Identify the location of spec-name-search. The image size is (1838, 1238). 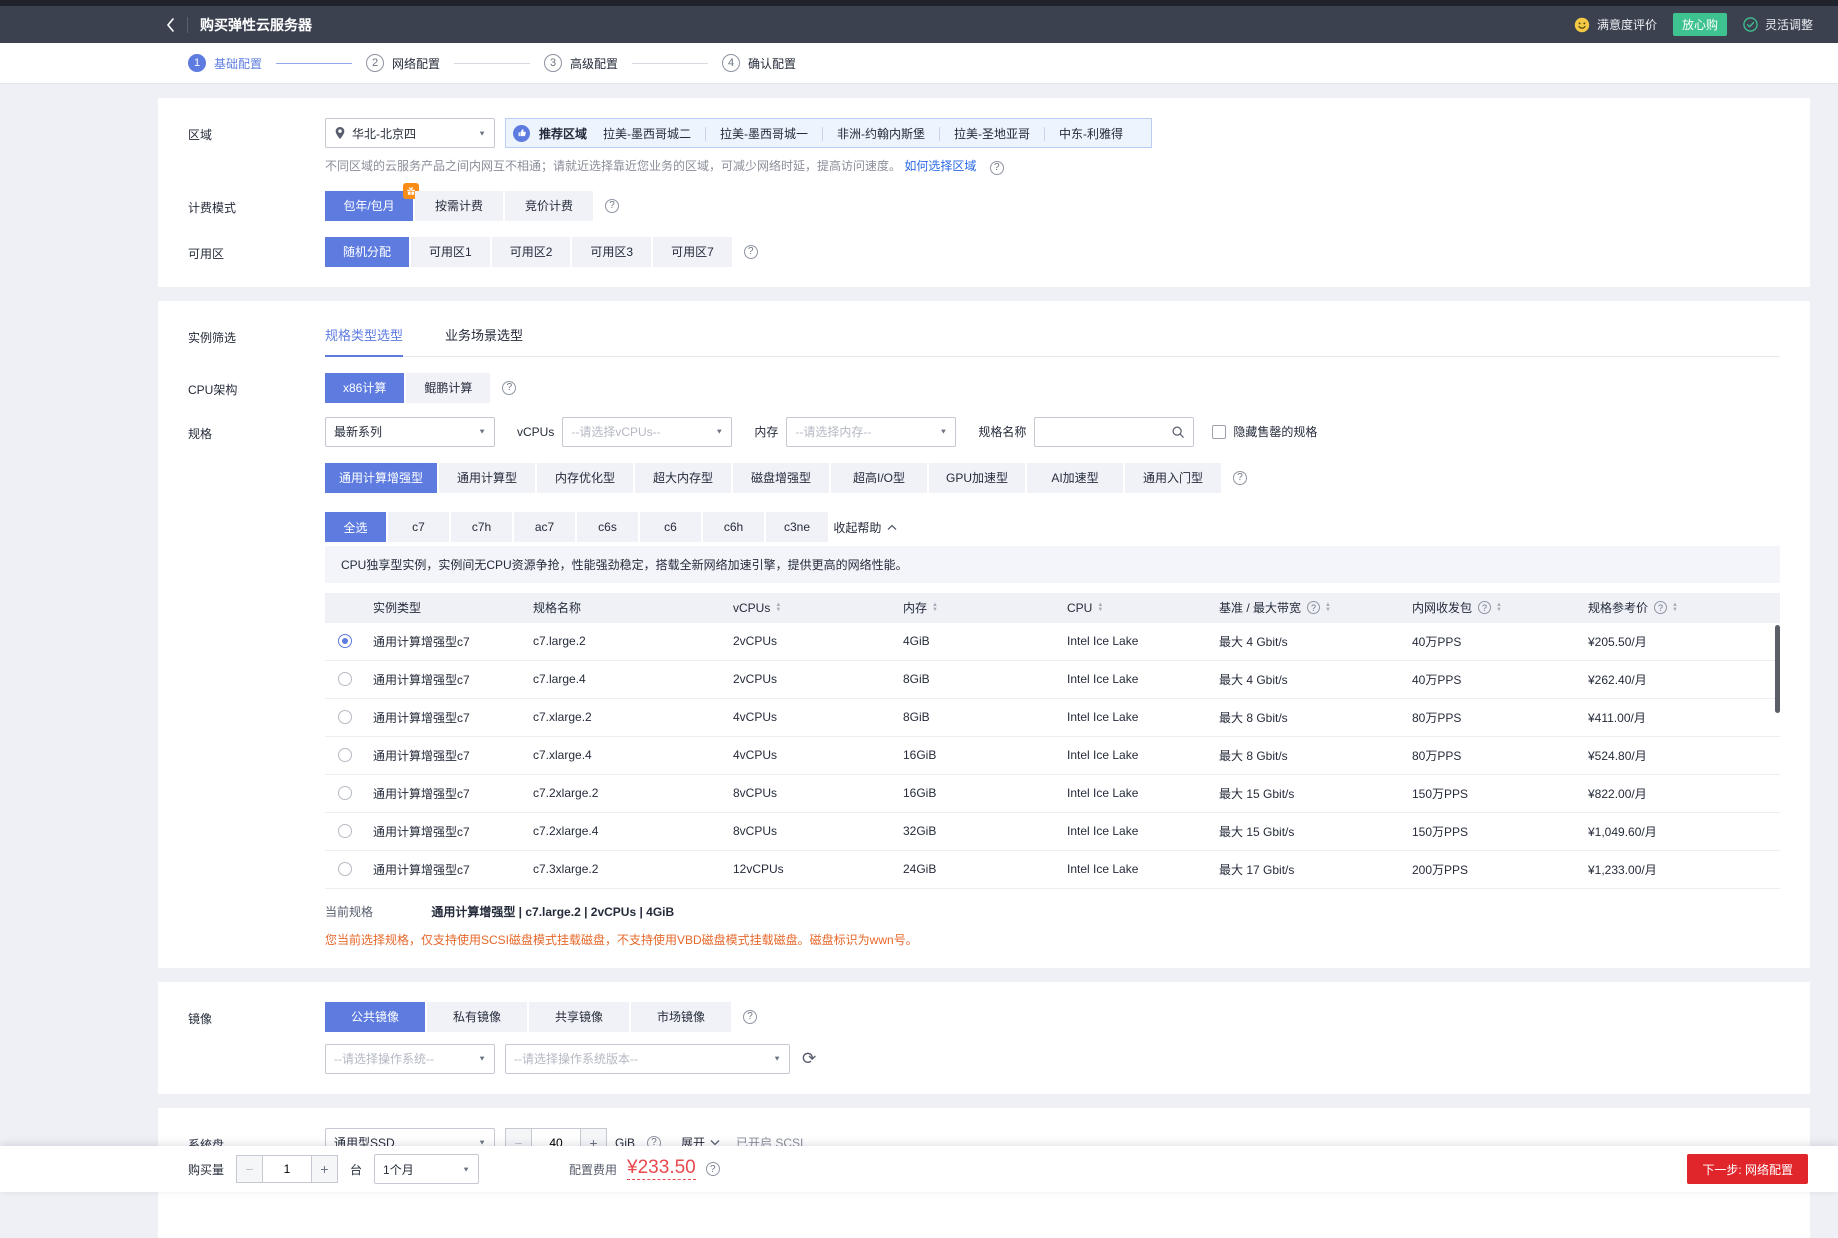
(1114, 432).